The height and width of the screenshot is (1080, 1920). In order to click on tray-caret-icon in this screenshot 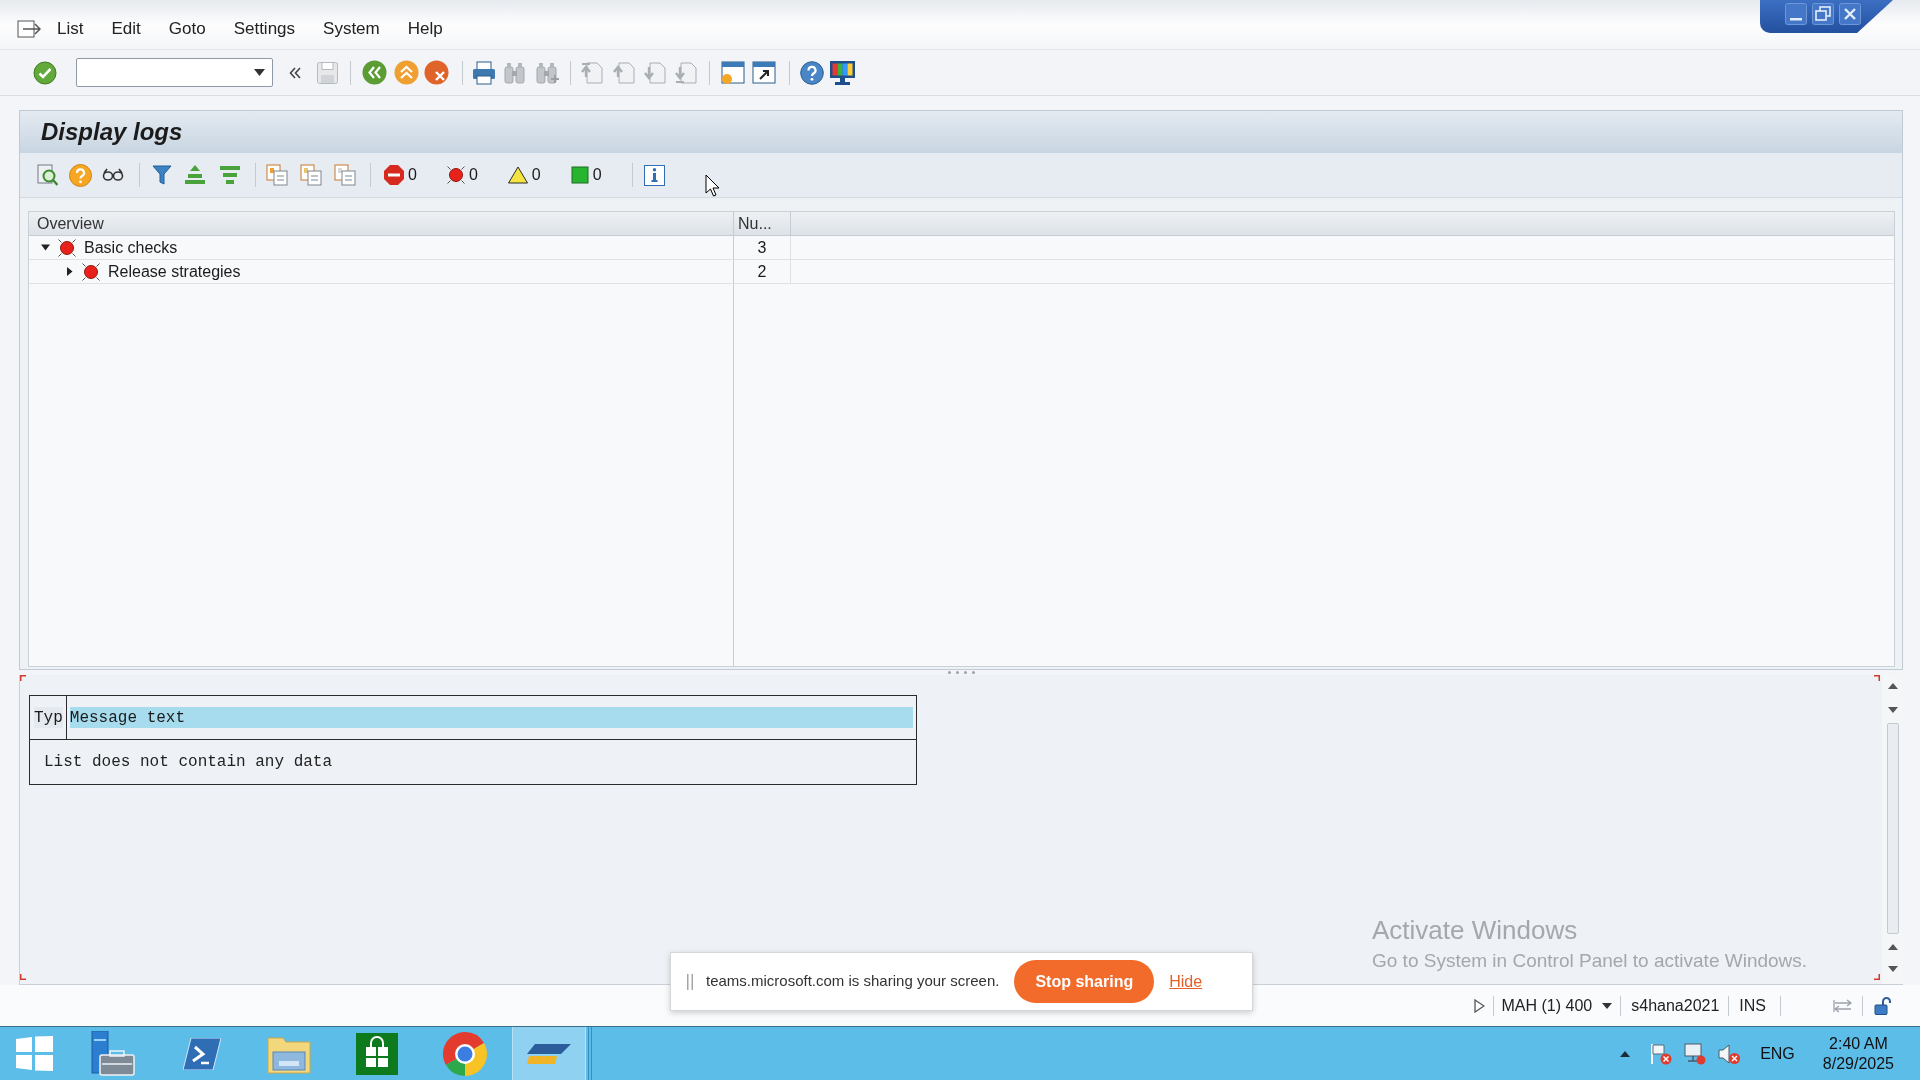, I will do `click(1625, 1053)`.